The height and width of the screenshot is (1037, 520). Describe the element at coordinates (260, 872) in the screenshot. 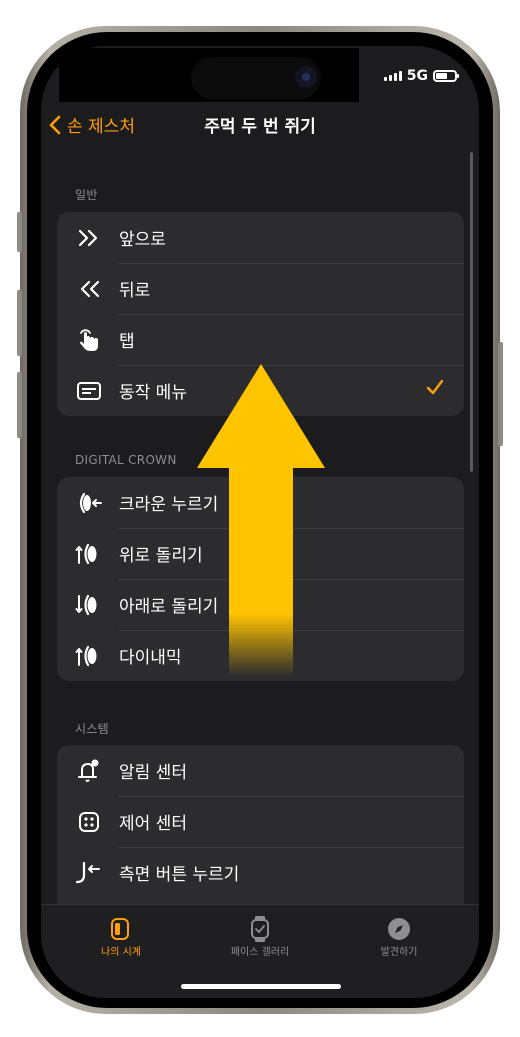

I see `list-item-side-button: 측면 버튼 누르기` at that location.